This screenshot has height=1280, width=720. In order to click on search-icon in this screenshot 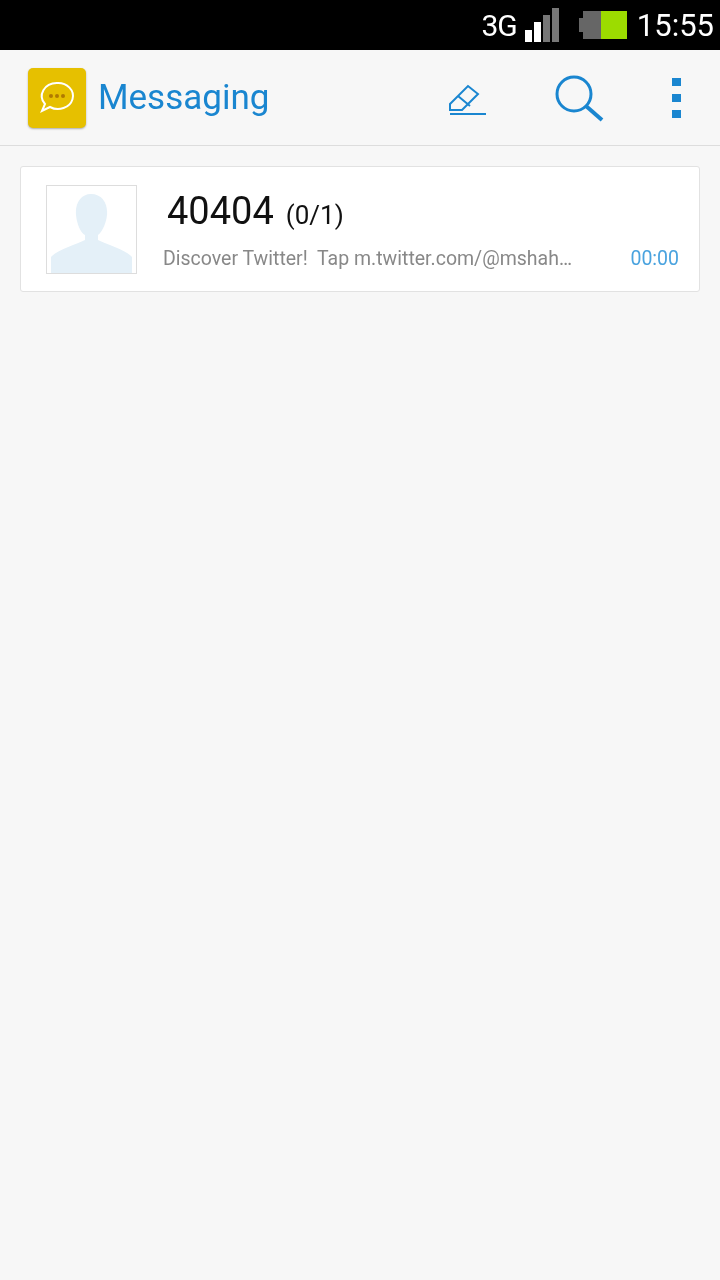, I will do `click(580, 97)`.